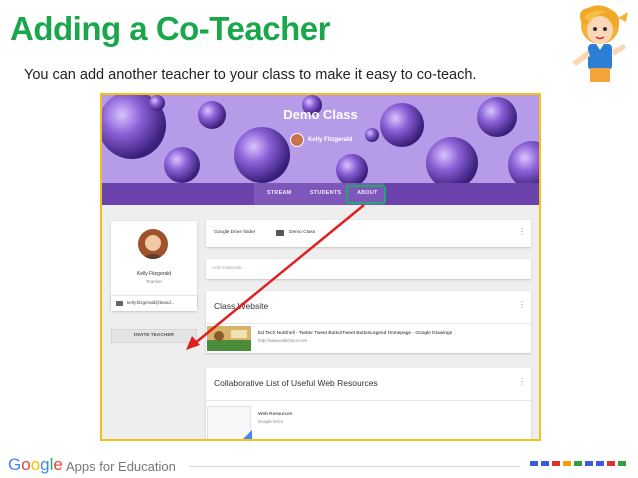 This screenshot has width=638, height=478. What do you see at coordinates (282, 340) in the screenshot?
I see `website-link-url: http://www.edtechnut.com` at bounding box center [282, 340].